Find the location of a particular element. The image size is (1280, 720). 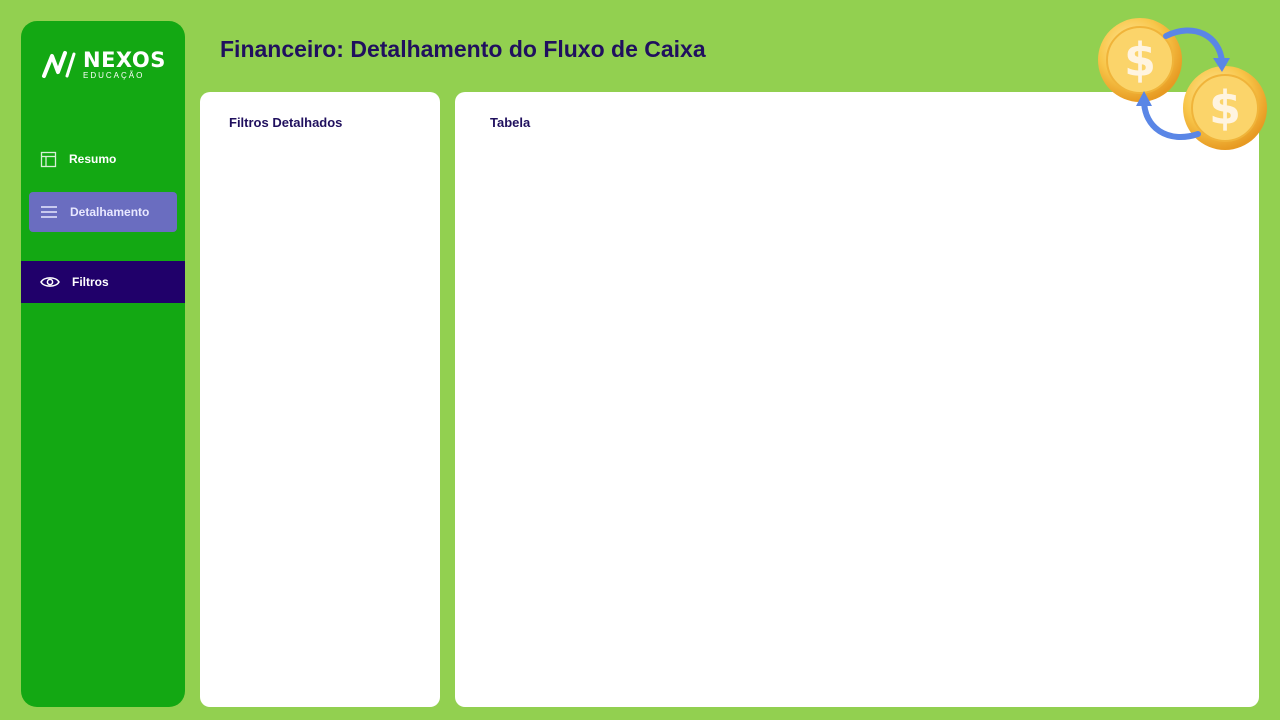

sidebar-item-filtros: Filtros is located at coordinates (103, 282).